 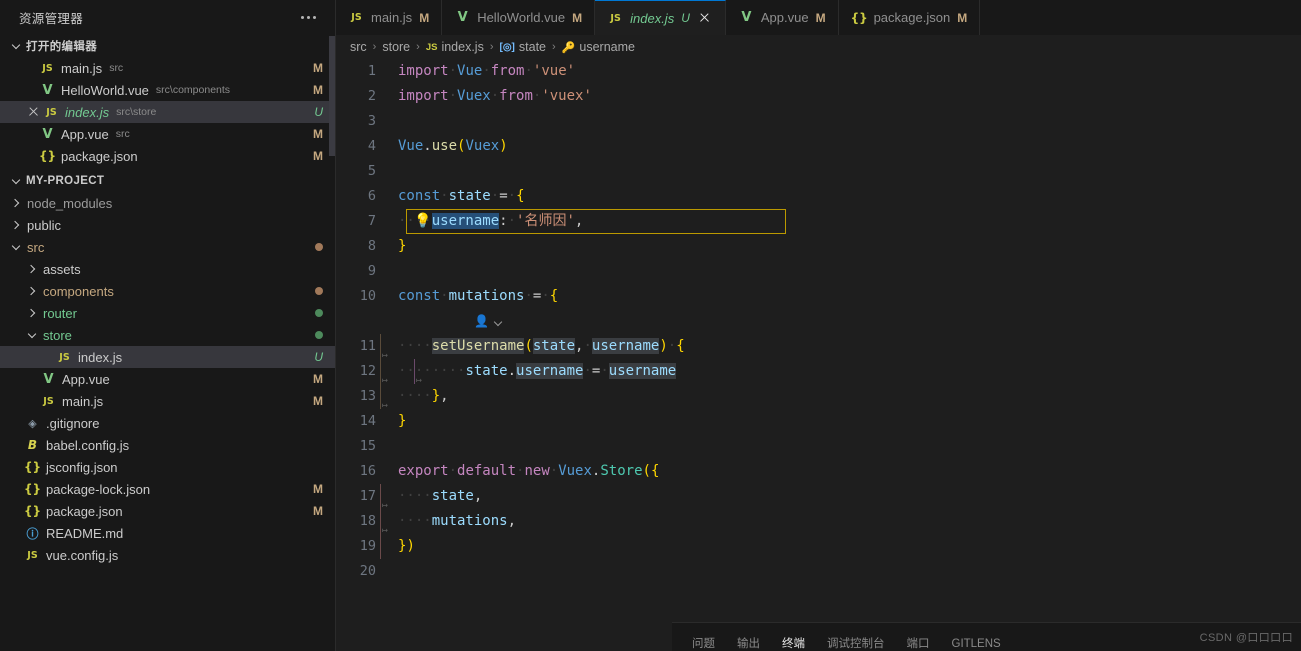 What do you see at coordinates (818, 372) in the screenshot?
I see `code-line: 12 ↦ ↦ ········state.username·=·username` at bounding box center [818, 372].